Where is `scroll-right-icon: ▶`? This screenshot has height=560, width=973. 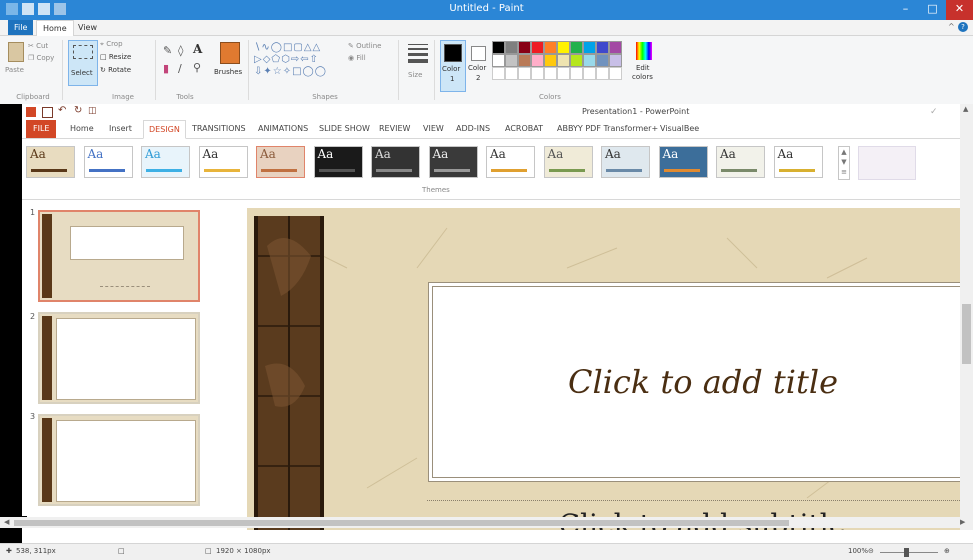 scroll-right-icon: ▶ is located at coordinates (962, 522).